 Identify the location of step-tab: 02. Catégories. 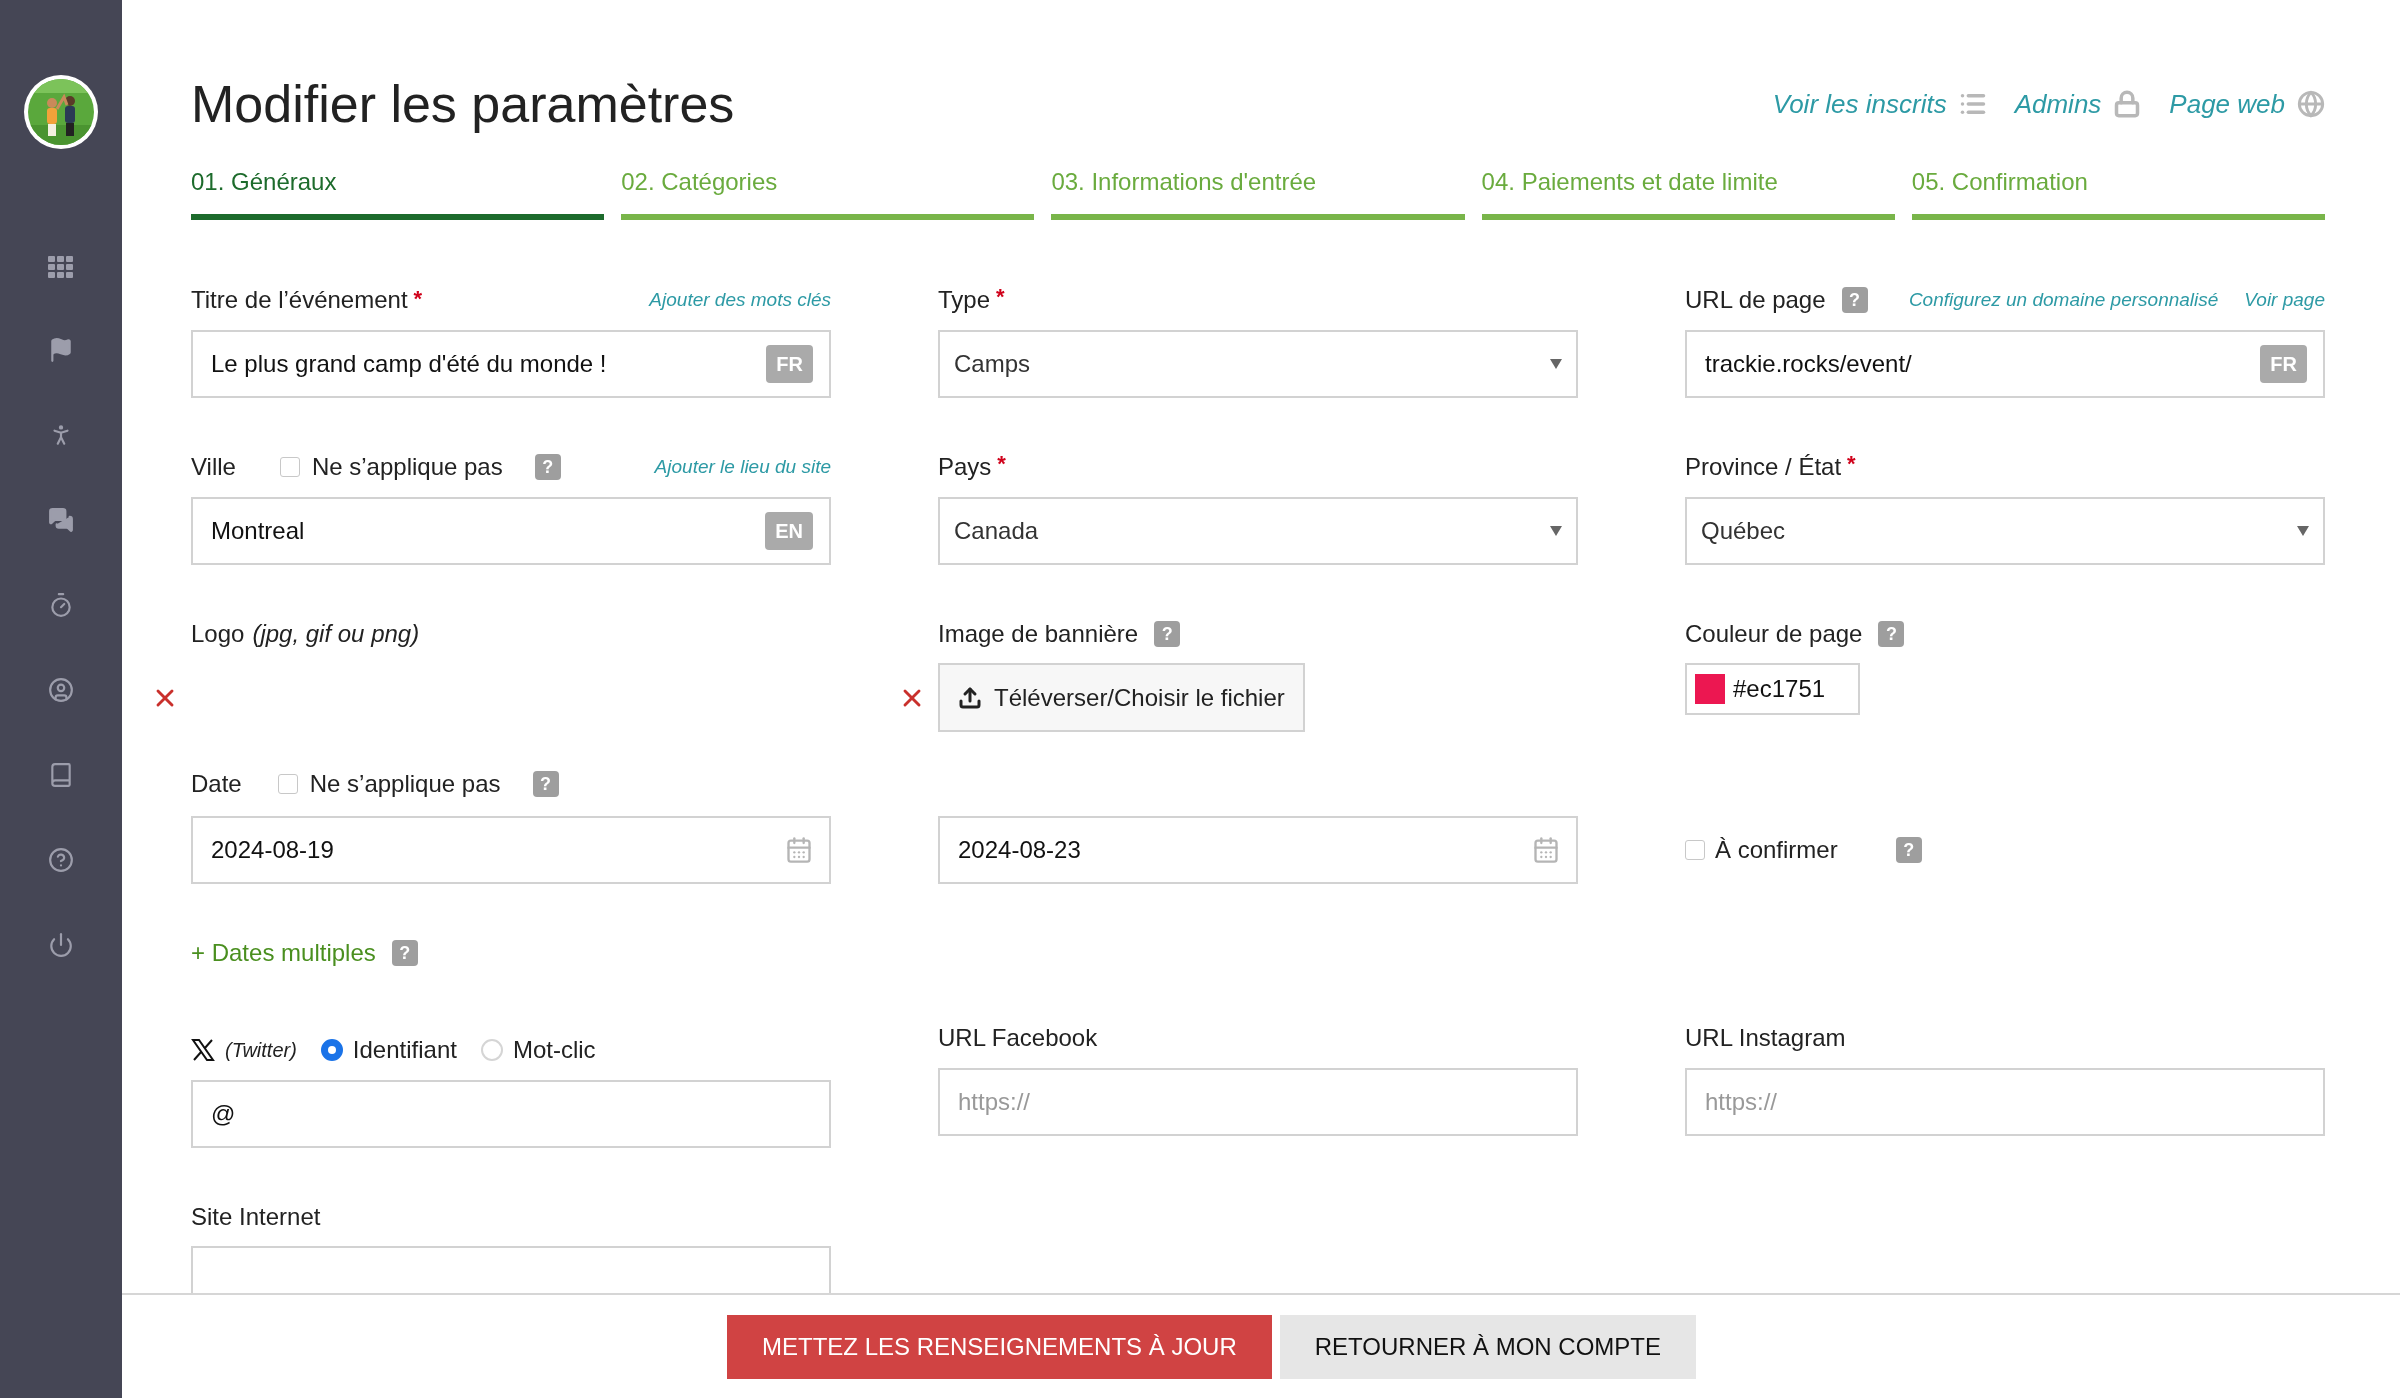
(828, 192).